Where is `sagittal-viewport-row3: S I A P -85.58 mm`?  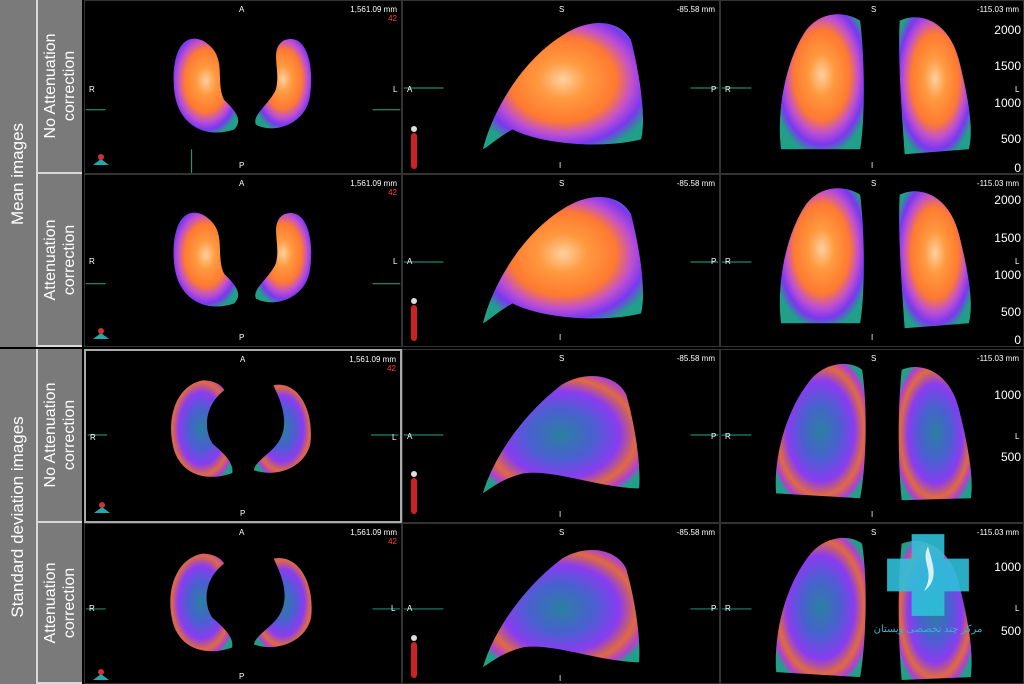
sagittal-viewport-row3: S I A P -85.58 mm is located at coordinates (561, 436).